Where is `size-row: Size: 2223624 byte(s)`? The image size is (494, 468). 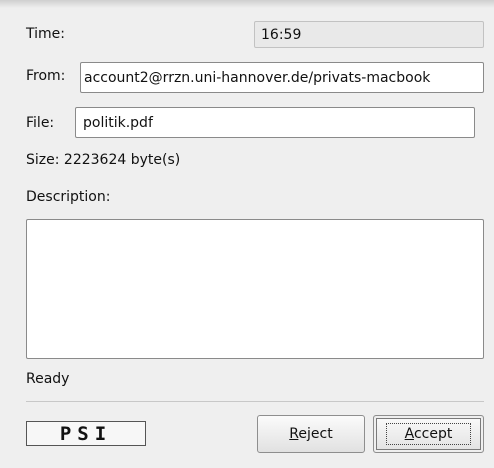
size-row: Size: 2223624 byte(s) is located at coordinates (103, 160).